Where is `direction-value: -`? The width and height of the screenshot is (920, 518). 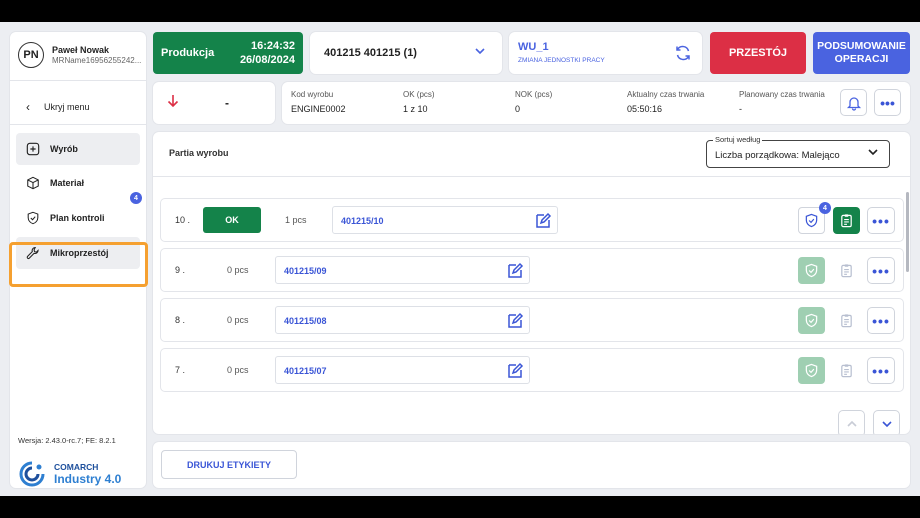 direction-value: - is located at coordinates (227, 103).